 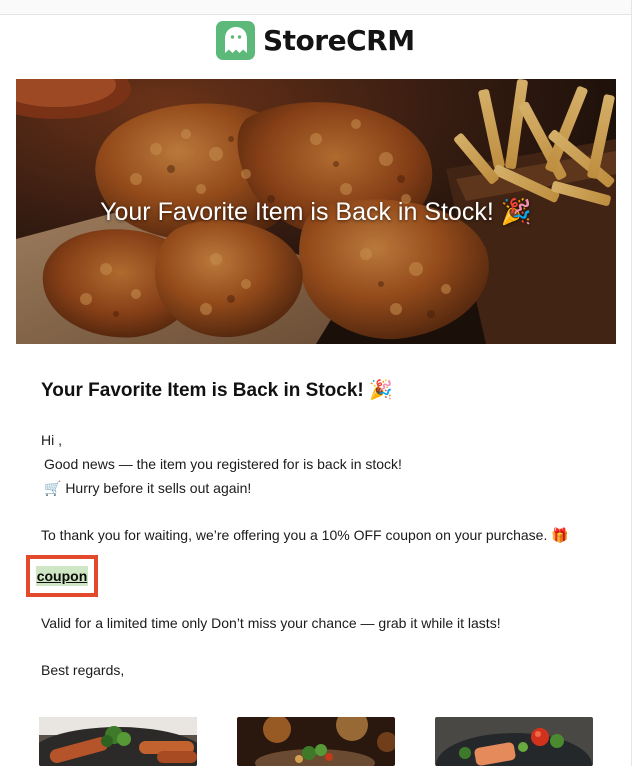 I want to click on hero-title: Your Favorite Item is Back in Stock! 🎉, so click(x=316, y=211).